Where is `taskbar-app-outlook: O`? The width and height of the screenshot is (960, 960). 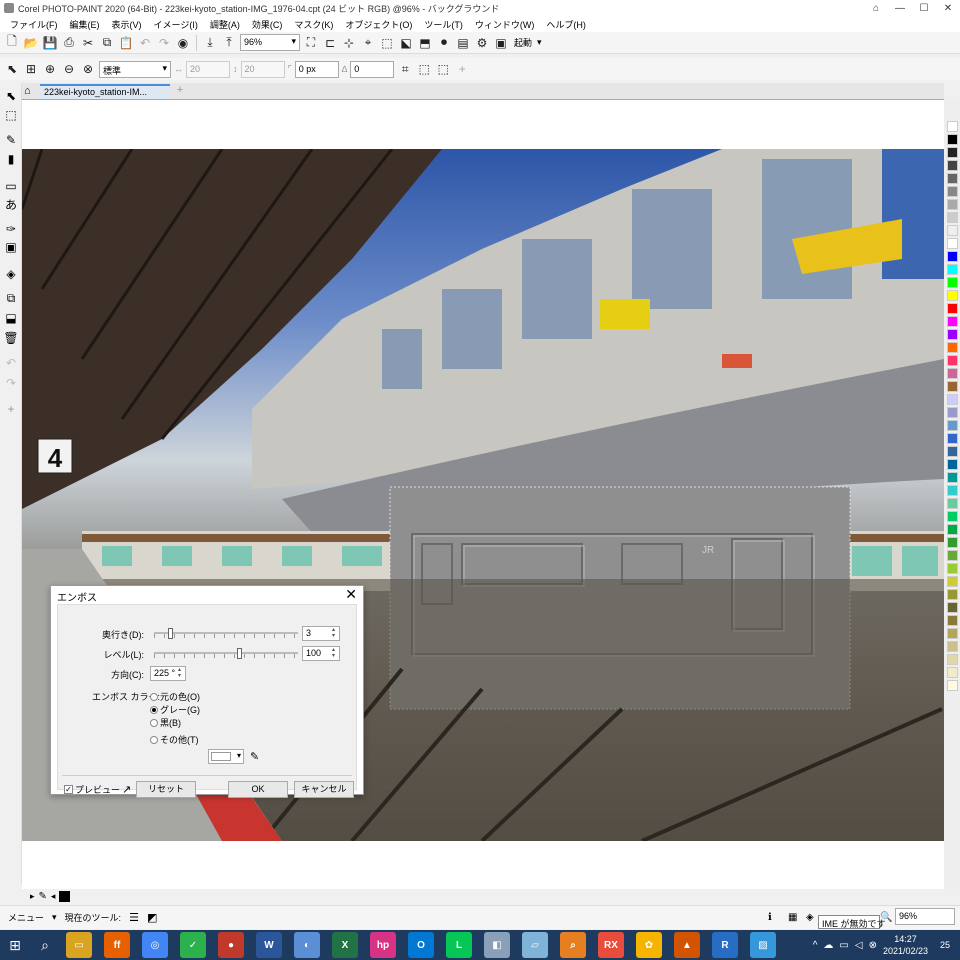 taskbar-app-outlook: O is located at coordinates (421, 945).